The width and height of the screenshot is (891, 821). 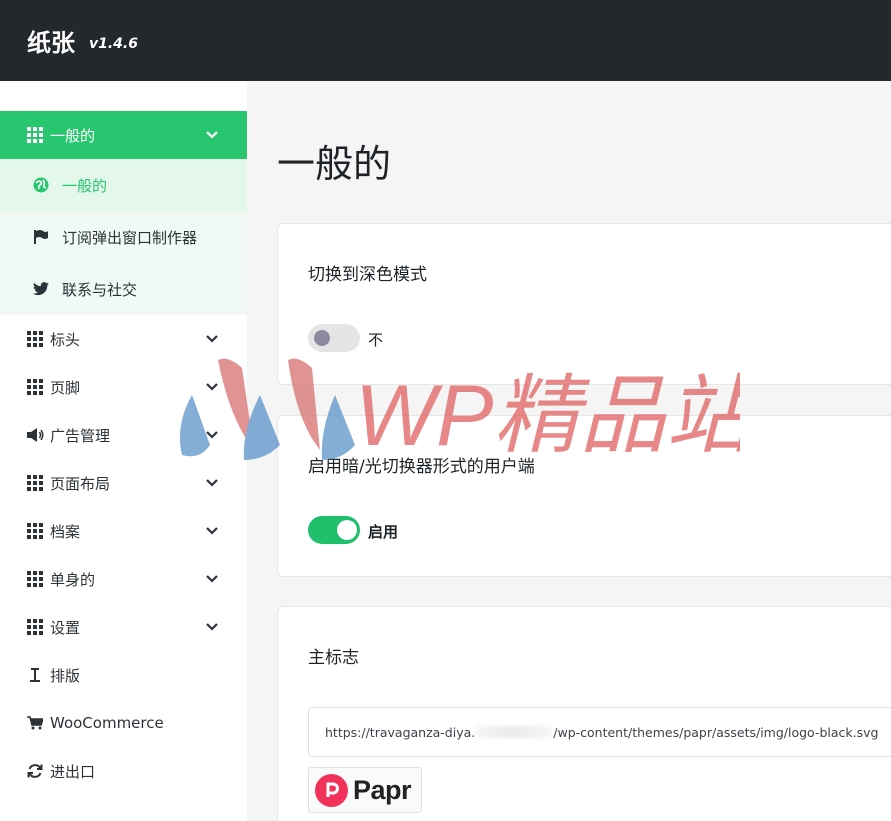 What do you see at coordinates (383, 532) in the screenshot?
I see `switcher-state: 启用` at bounding box center [383, 532].